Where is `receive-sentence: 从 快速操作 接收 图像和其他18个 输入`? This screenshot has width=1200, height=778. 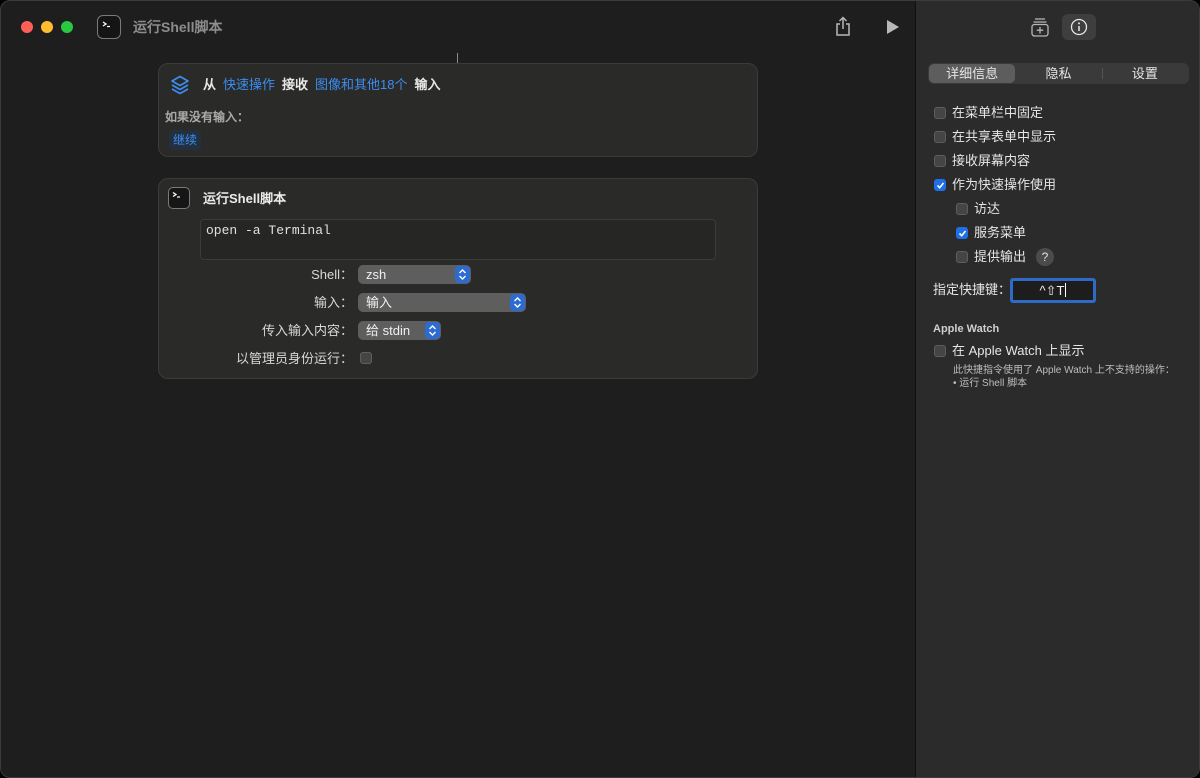
receive-sentence: 从 快速操作 接收 图像和其他18个 输入 is located at coordinates (322, 85).